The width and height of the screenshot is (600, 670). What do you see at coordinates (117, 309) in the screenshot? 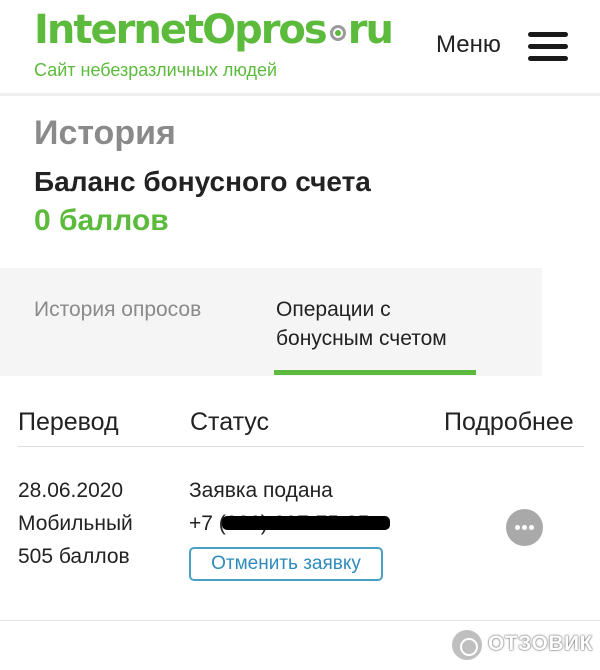
I see `tab-survey-history: История опросов` at bounding box center [117, 309].